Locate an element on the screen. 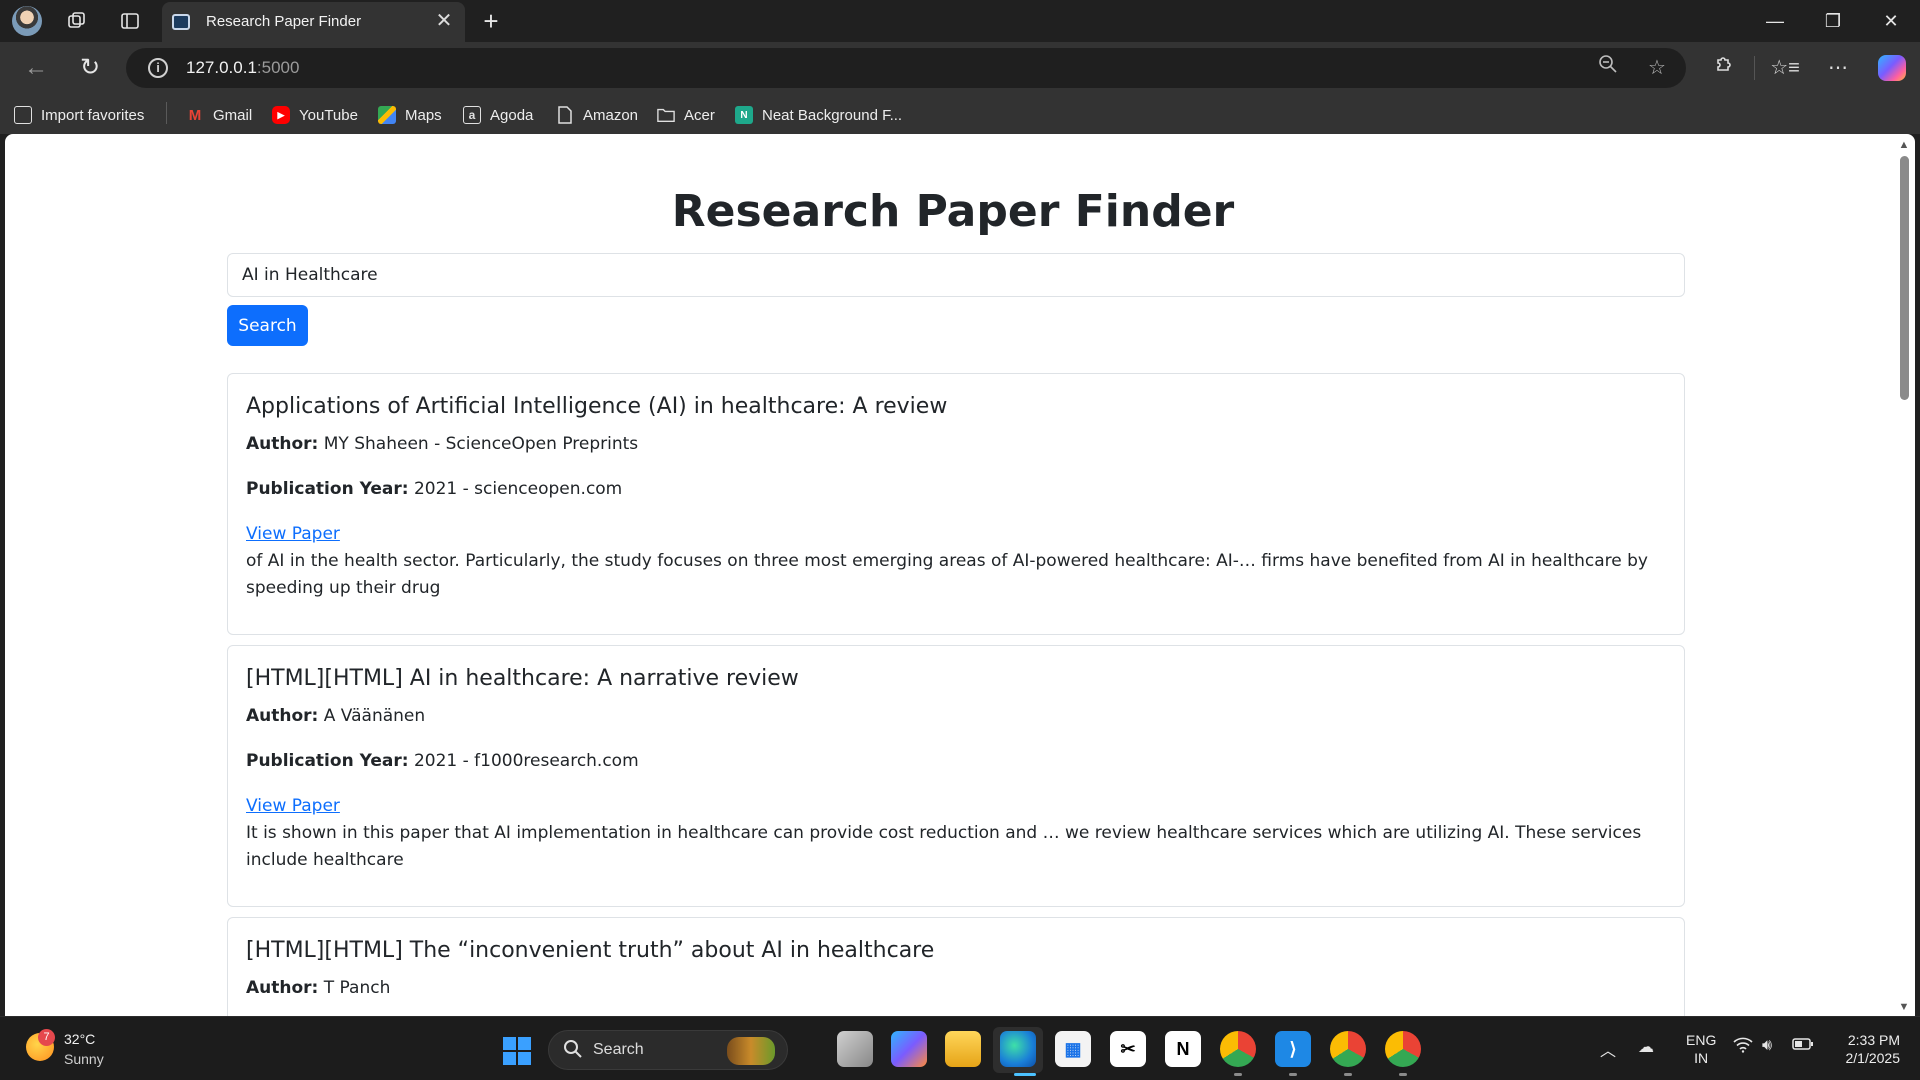 Image resolution: width=1920 pixels, height=1080 pixels. weather-temp: 32°C is located at coordinates (80, 1039).